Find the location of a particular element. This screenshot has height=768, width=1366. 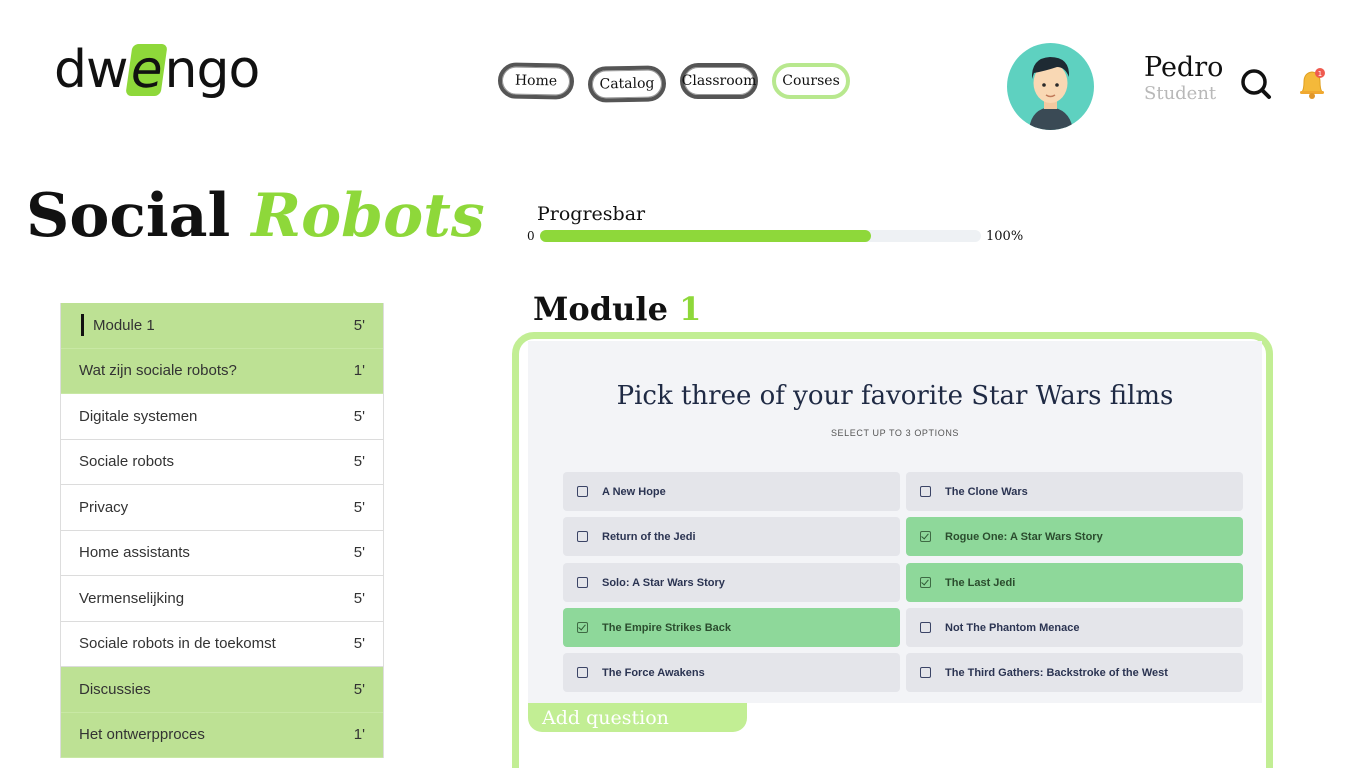

progress-label: Progresbar is located at coordinates (591, 214).